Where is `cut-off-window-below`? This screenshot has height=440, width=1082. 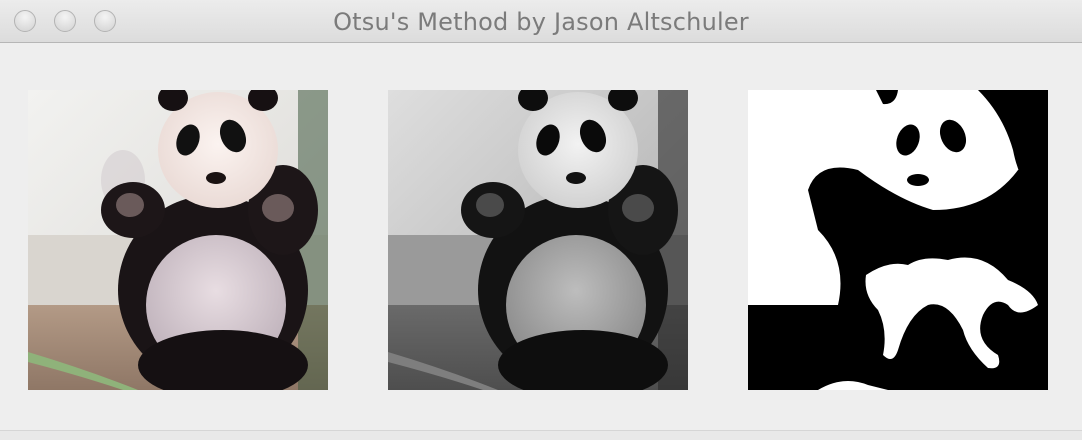 cut-off-window-below is located at coordinates (541, 435).